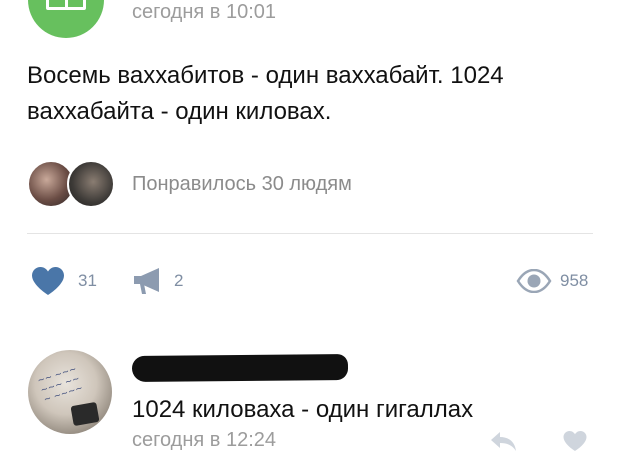 This screenshot has height=475, width=620. Describe the element at coordinates (66, 19) in the screenshot. I see `group-avatar` at that location.